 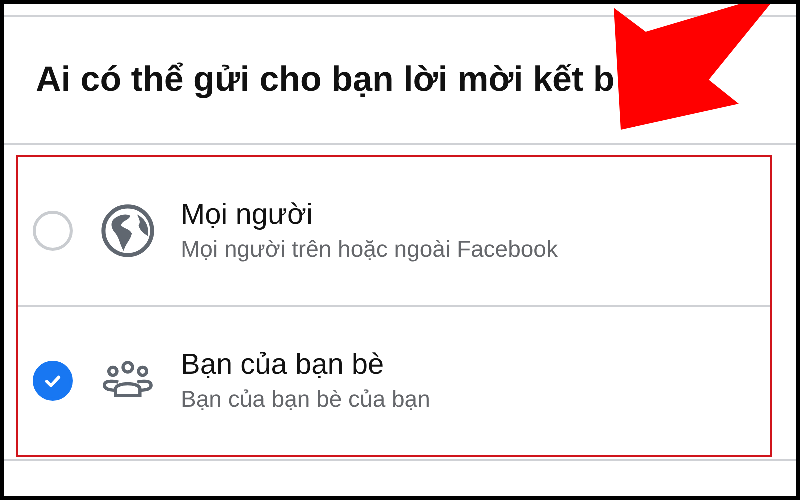 What do you see at coordinates (369, 249) in the screenshot?
I see `option-description: Mọi người trên hoặc ngoài Facebook` at bounding box center [369, 249].